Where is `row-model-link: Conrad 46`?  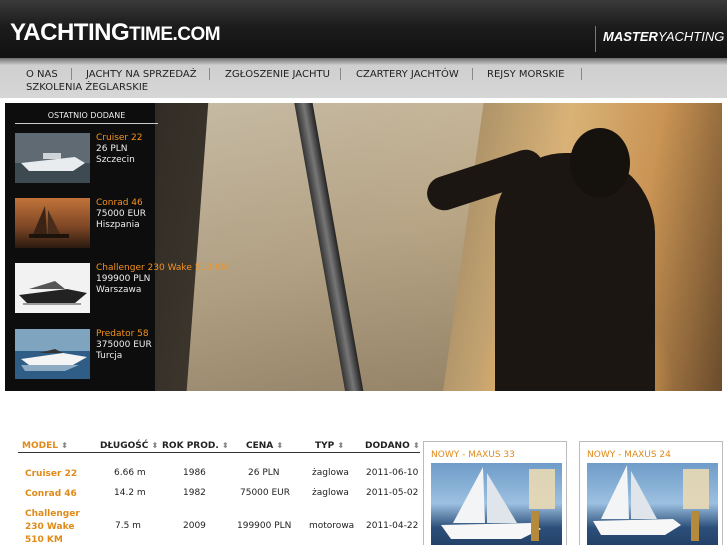 row-model-link: Conrad 46 is located at coordinates (56, 494).